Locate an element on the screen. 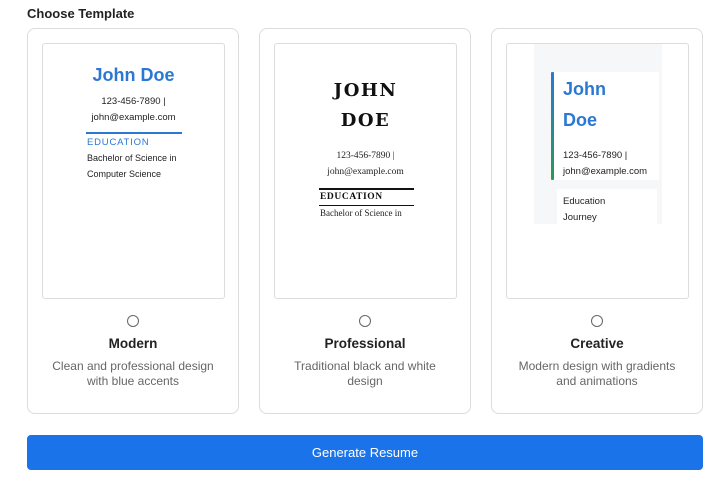 Image resolution: width=720 pixels, height=498 pixels. template-name: Modern is located at coordinates (133, 343).